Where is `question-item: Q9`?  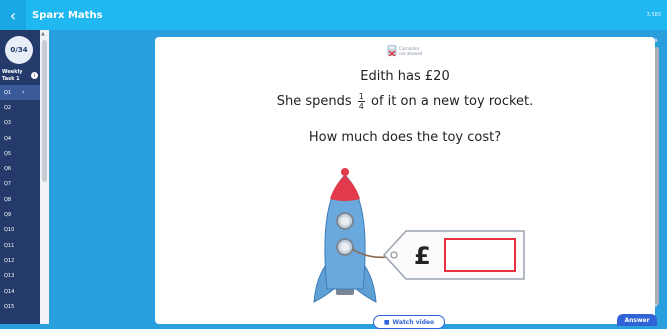 question-item: Q9 is located at coordinates (20, 214).